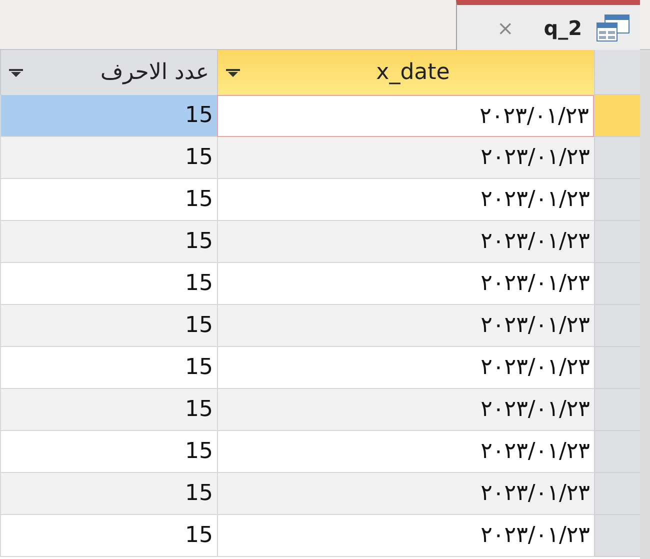  Describe the element at coordinates (405, 72) in the screenshot. I see `column-header: x_date` at that location.